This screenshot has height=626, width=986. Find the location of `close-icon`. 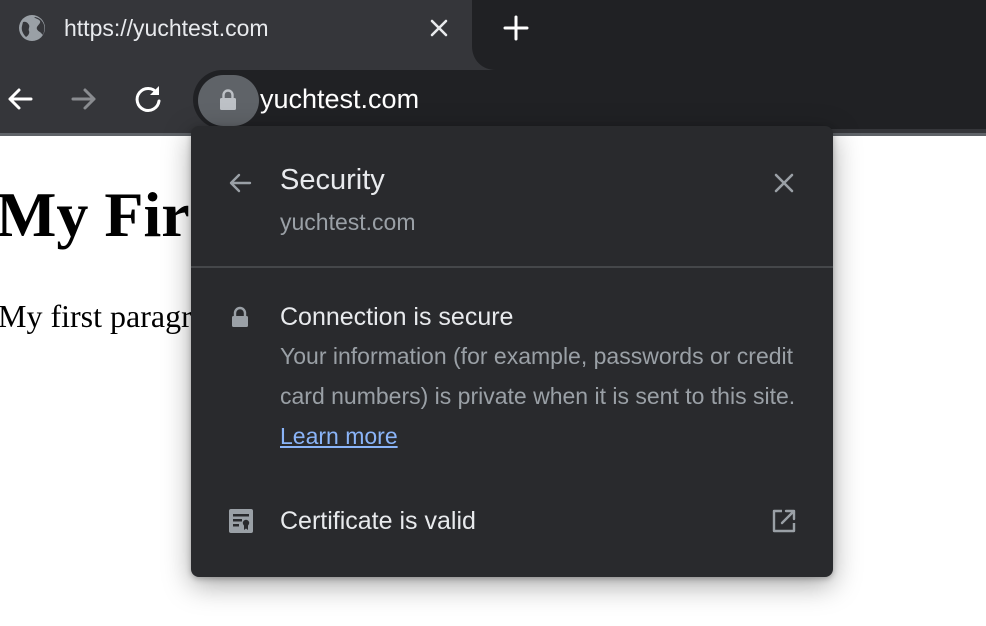

close-icon is located at coordinates (784, 183).